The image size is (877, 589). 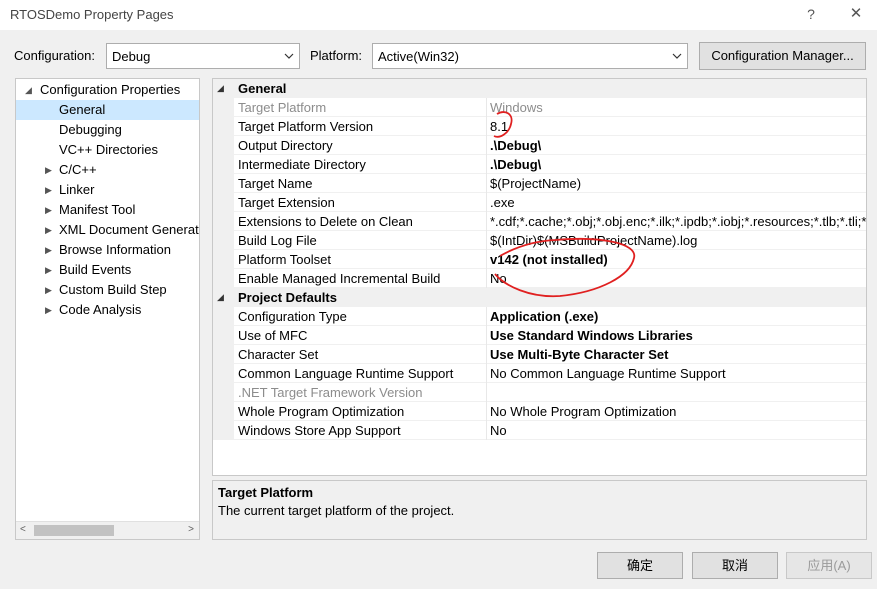 What do you see at coordinates (539, 126) in the screenshot?
I see `property-row: Target Platform Version 8.1` at bounding box center [539, 126].